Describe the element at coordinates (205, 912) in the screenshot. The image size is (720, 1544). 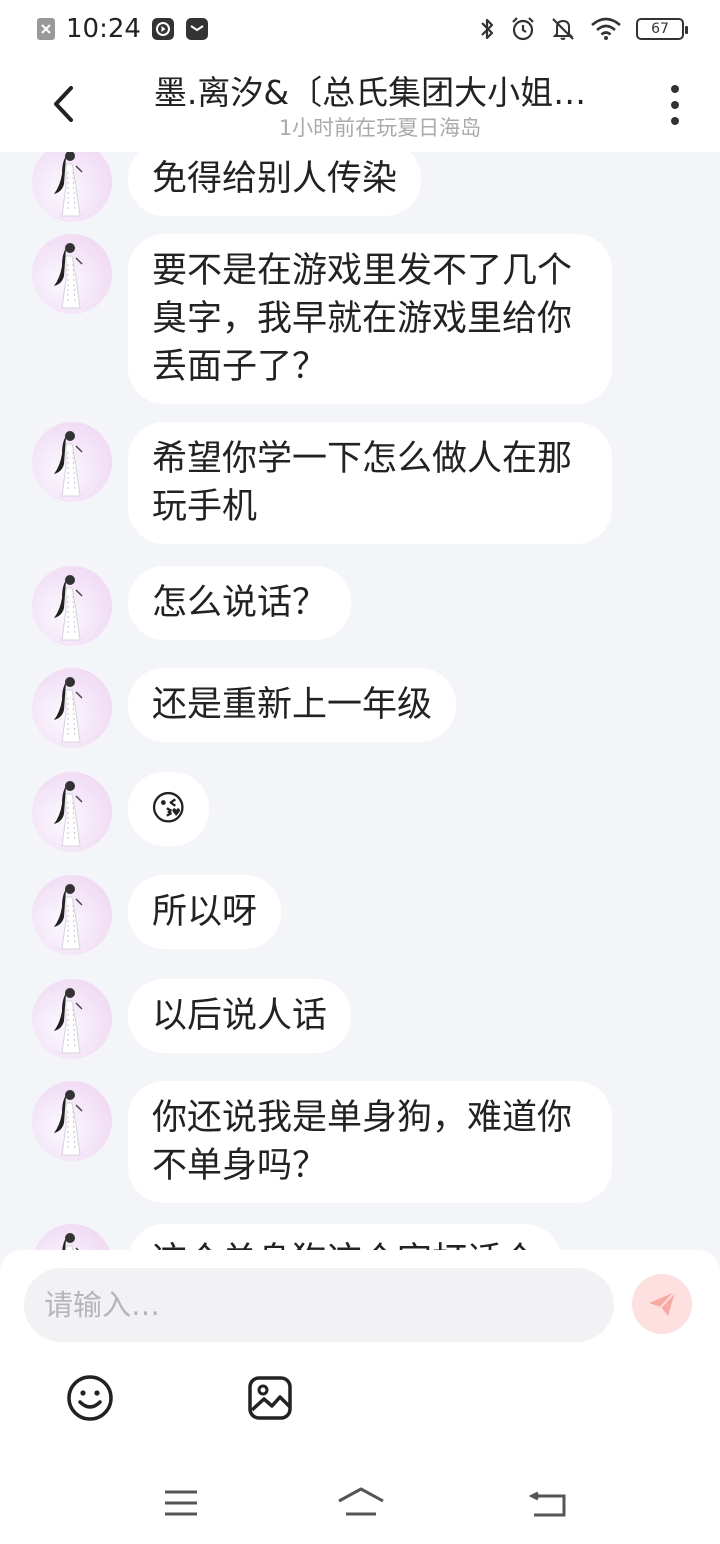
I see `message-bubble: 所以呀` at that location.